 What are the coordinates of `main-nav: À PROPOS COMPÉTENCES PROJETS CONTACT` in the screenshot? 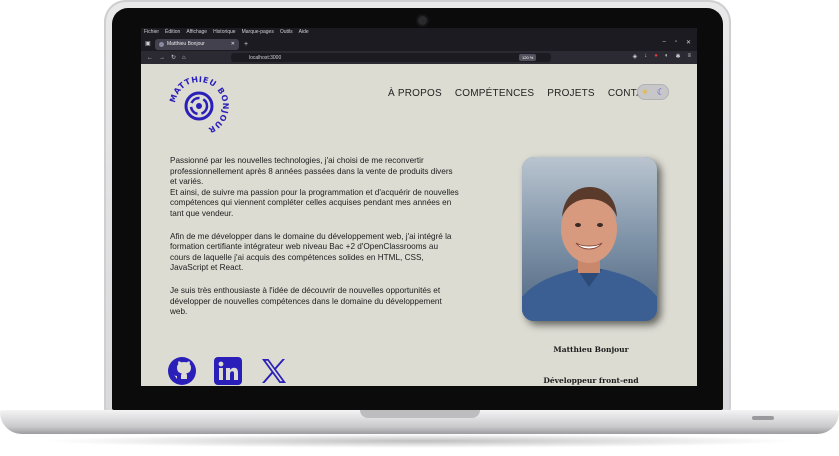 It's located at (522, 93).